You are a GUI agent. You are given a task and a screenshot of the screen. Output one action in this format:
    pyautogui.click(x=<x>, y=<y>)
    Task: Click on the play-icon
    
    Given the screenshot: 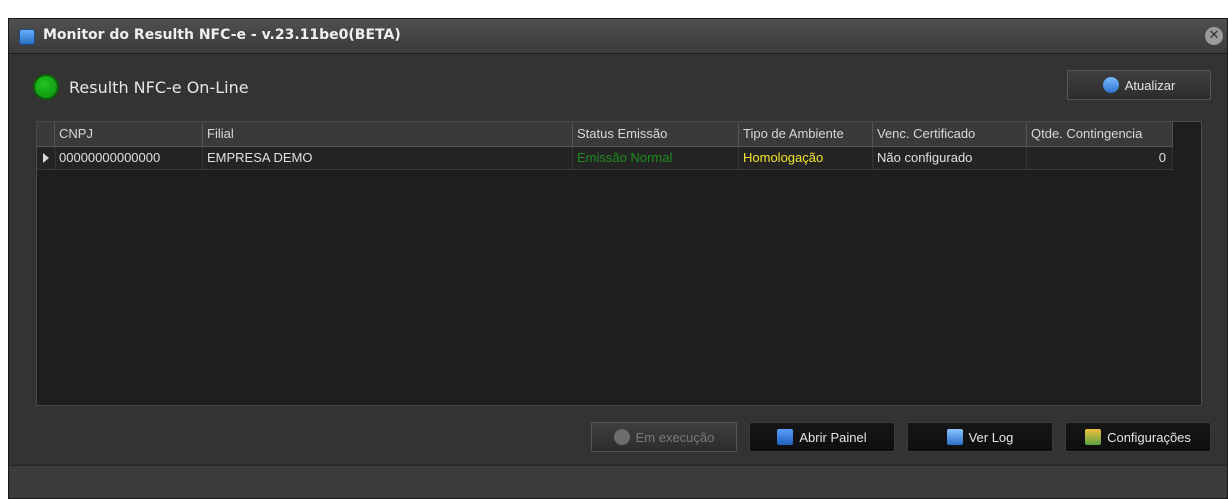 What is the action you would take?
    pyautogui.click(x=621, y=437)
    